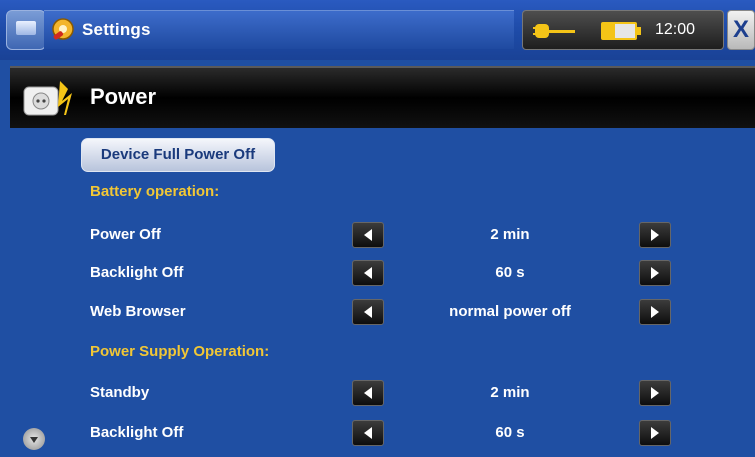  I want to click on close-button: X, so click(741, 30).